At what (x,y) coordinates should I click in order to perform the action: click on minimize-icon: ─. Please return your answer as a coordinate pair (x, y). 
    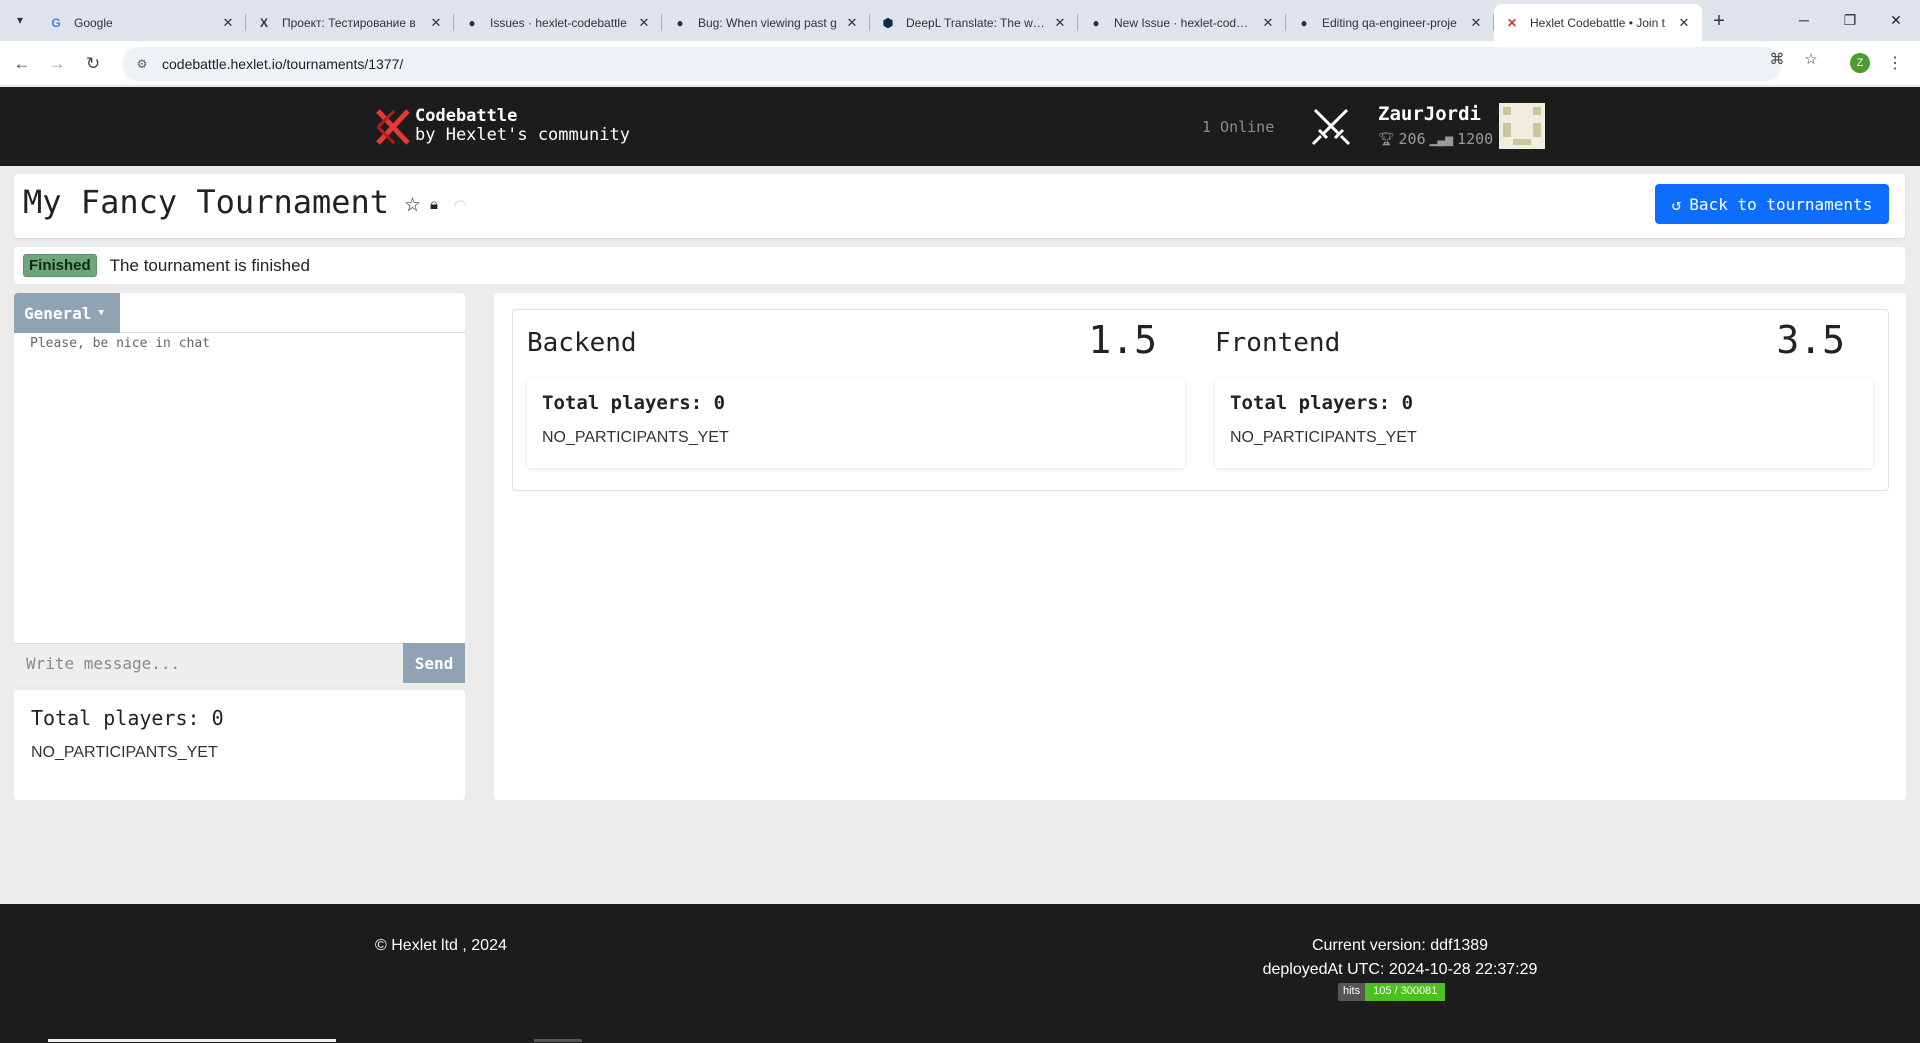
    Looking at the image, I should click on (1804, 20).